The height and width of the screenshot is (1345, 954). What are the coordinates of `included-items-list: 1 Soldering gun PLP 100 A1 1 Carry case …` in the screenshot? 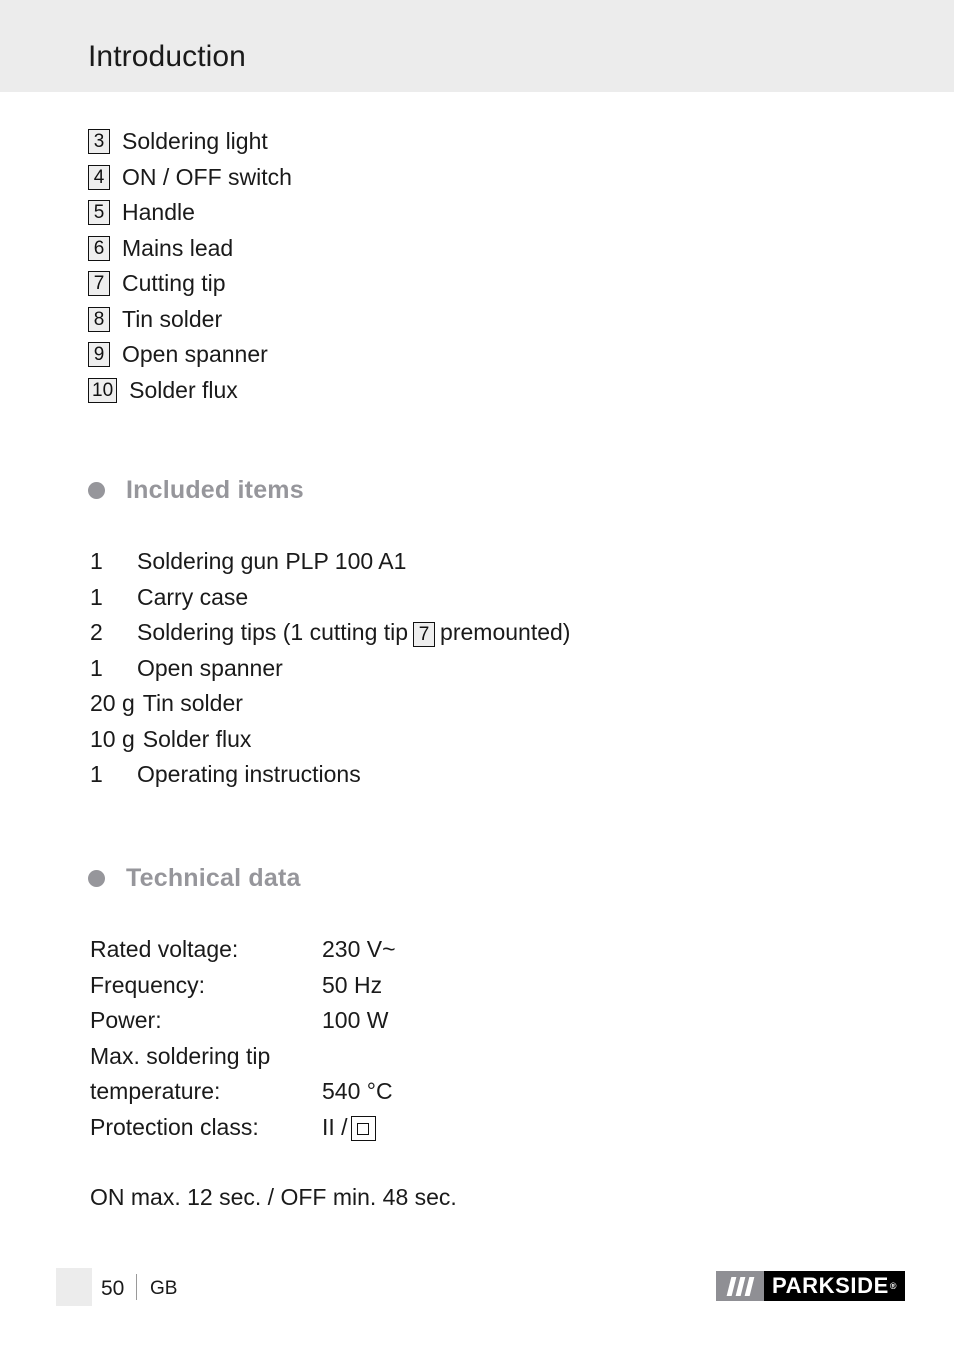 It's located at (440, 674).